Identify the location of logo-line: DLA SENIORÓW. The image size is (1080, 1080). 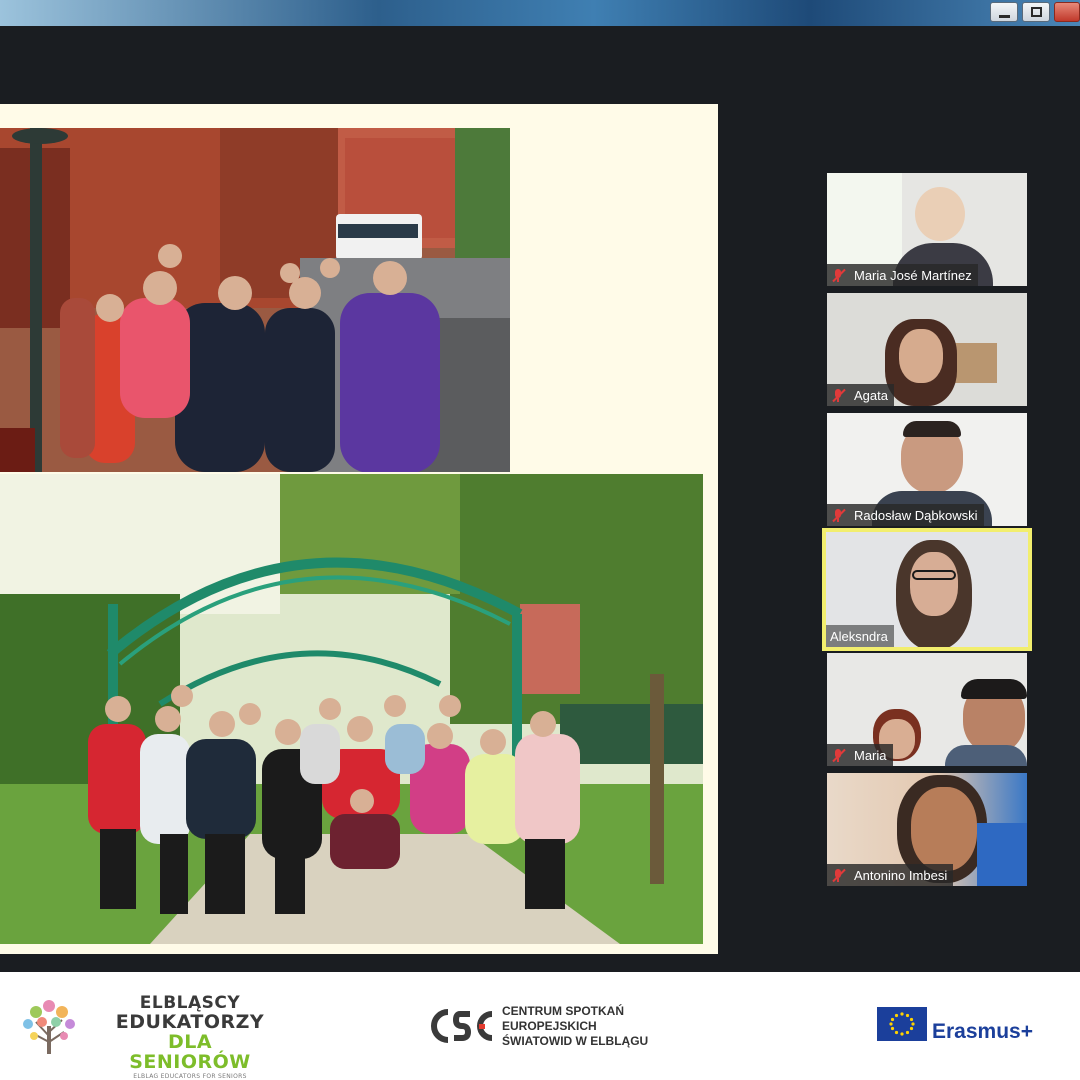
(190, 1052).